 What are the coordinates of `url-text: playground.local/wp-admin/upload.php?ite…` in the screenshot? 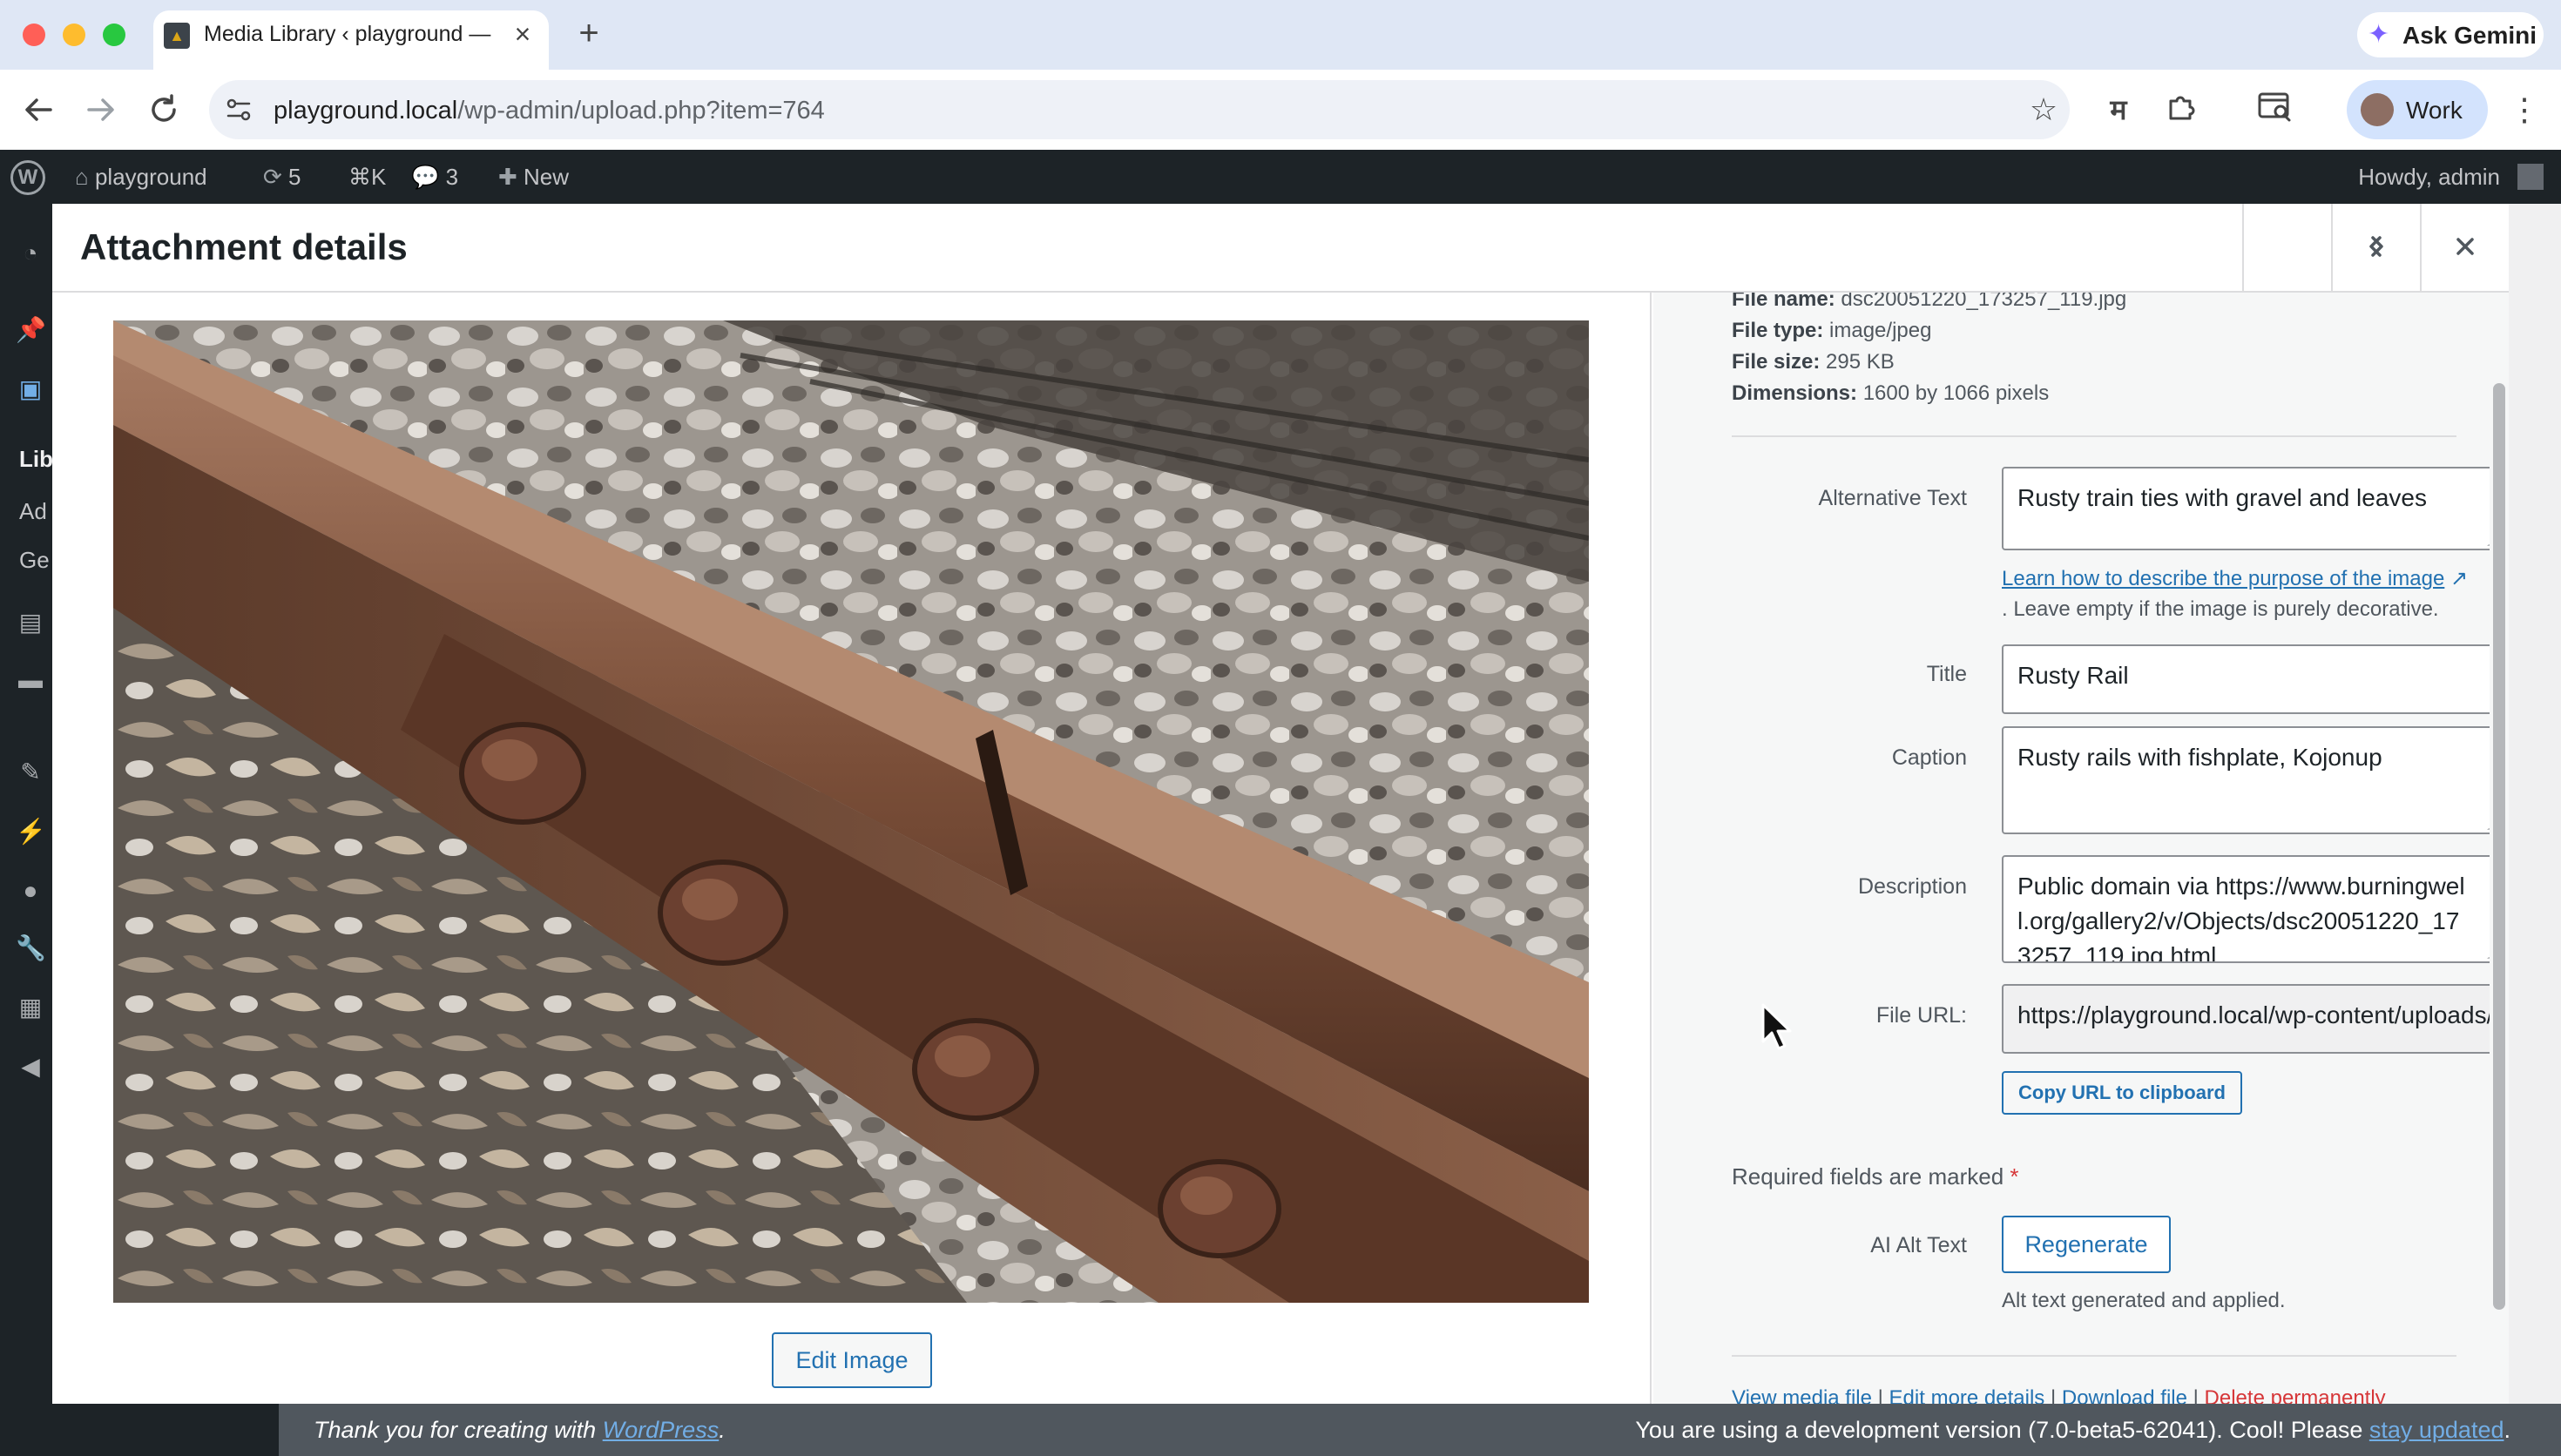 It's located at (549, 111).